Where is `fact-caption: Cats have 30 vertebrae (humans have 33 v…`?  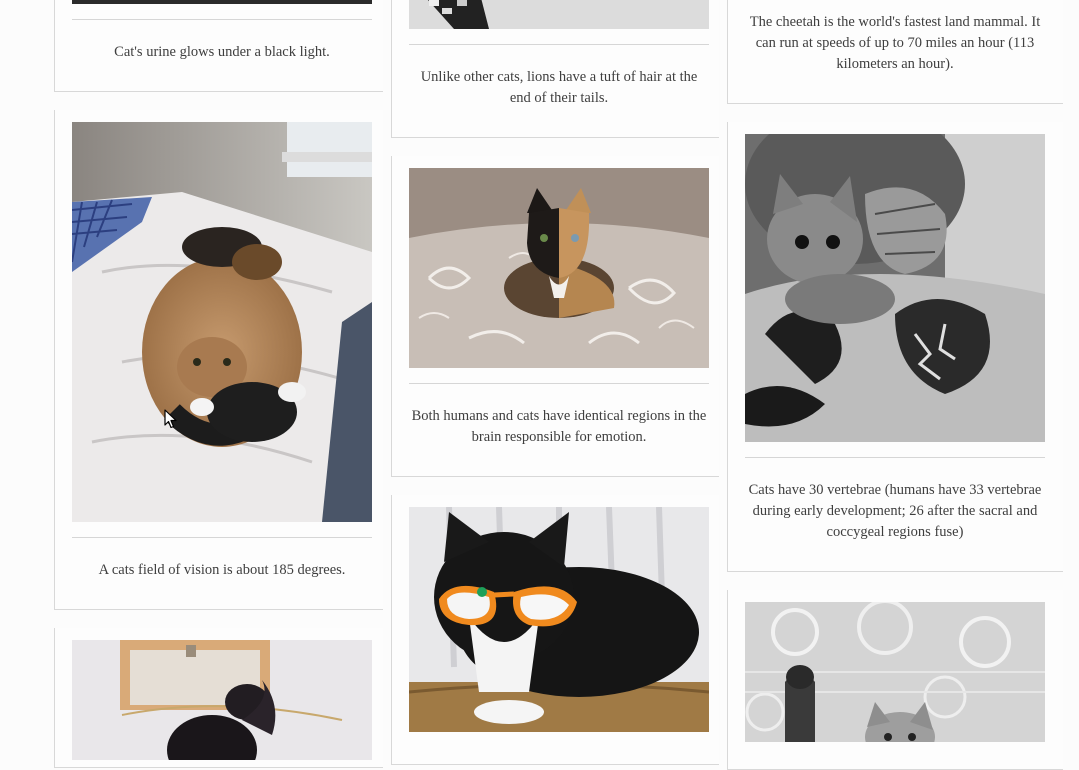 fact-caption: Cats have 30 vertebrae (humans have 33 v… is located at coordinates (895, 511).